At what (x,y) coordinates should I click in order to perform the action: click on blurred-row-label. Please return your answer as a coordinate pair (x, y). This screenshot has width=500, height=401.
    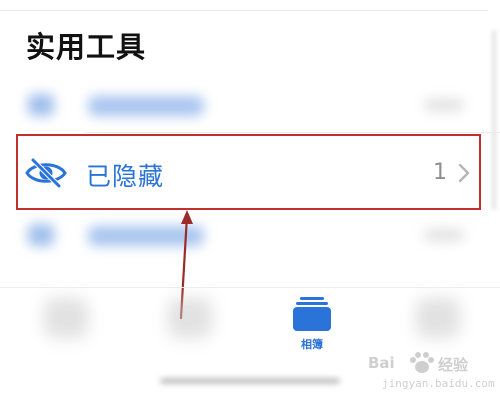
    Looking at the image, I should click on (146, 106).